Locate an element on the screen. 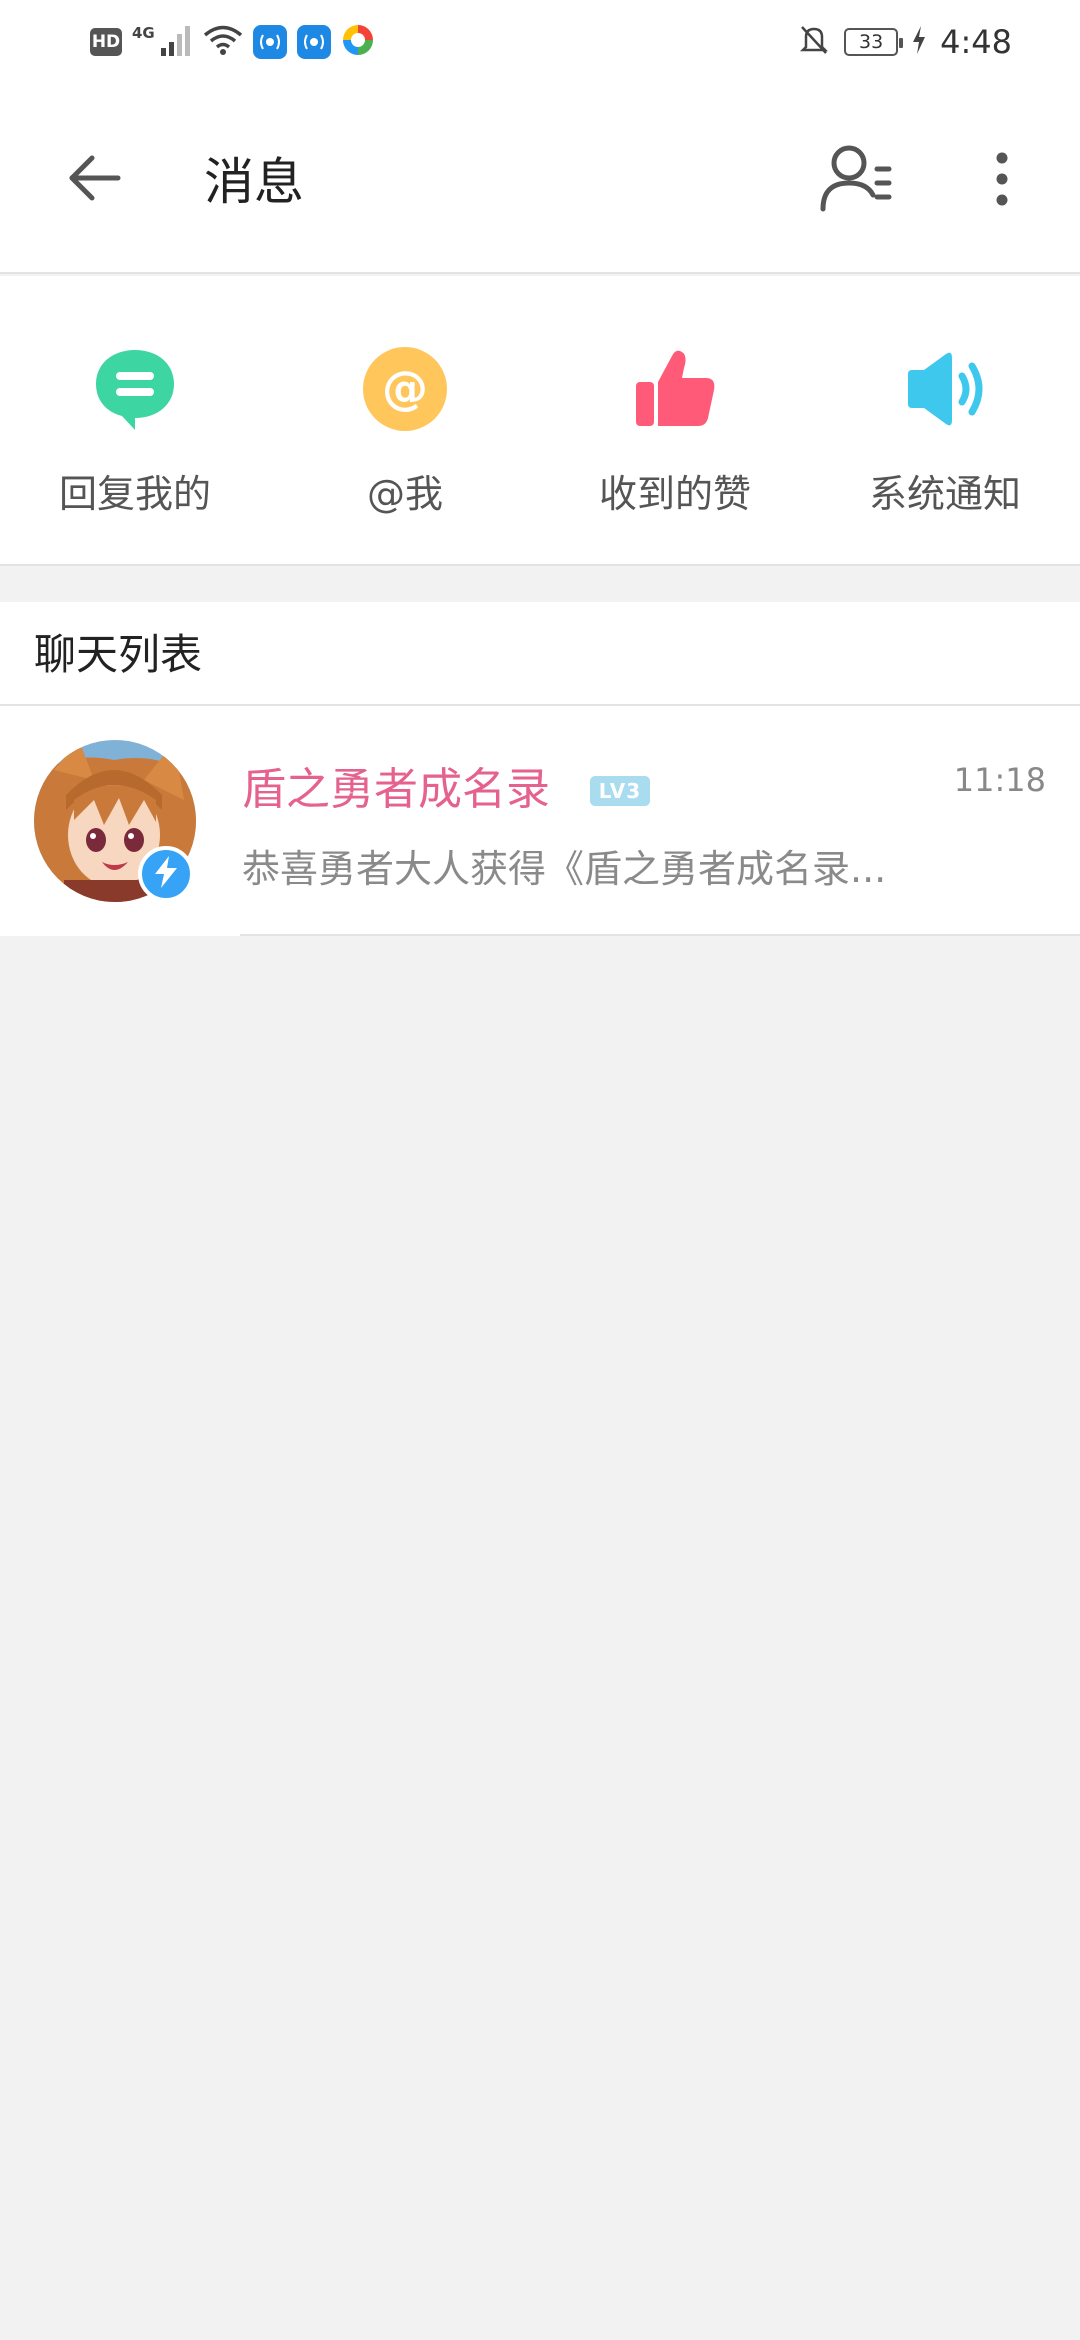 This screenshot has width=1080, height=2340. more-options-button is located at coordinates (1002, 181).